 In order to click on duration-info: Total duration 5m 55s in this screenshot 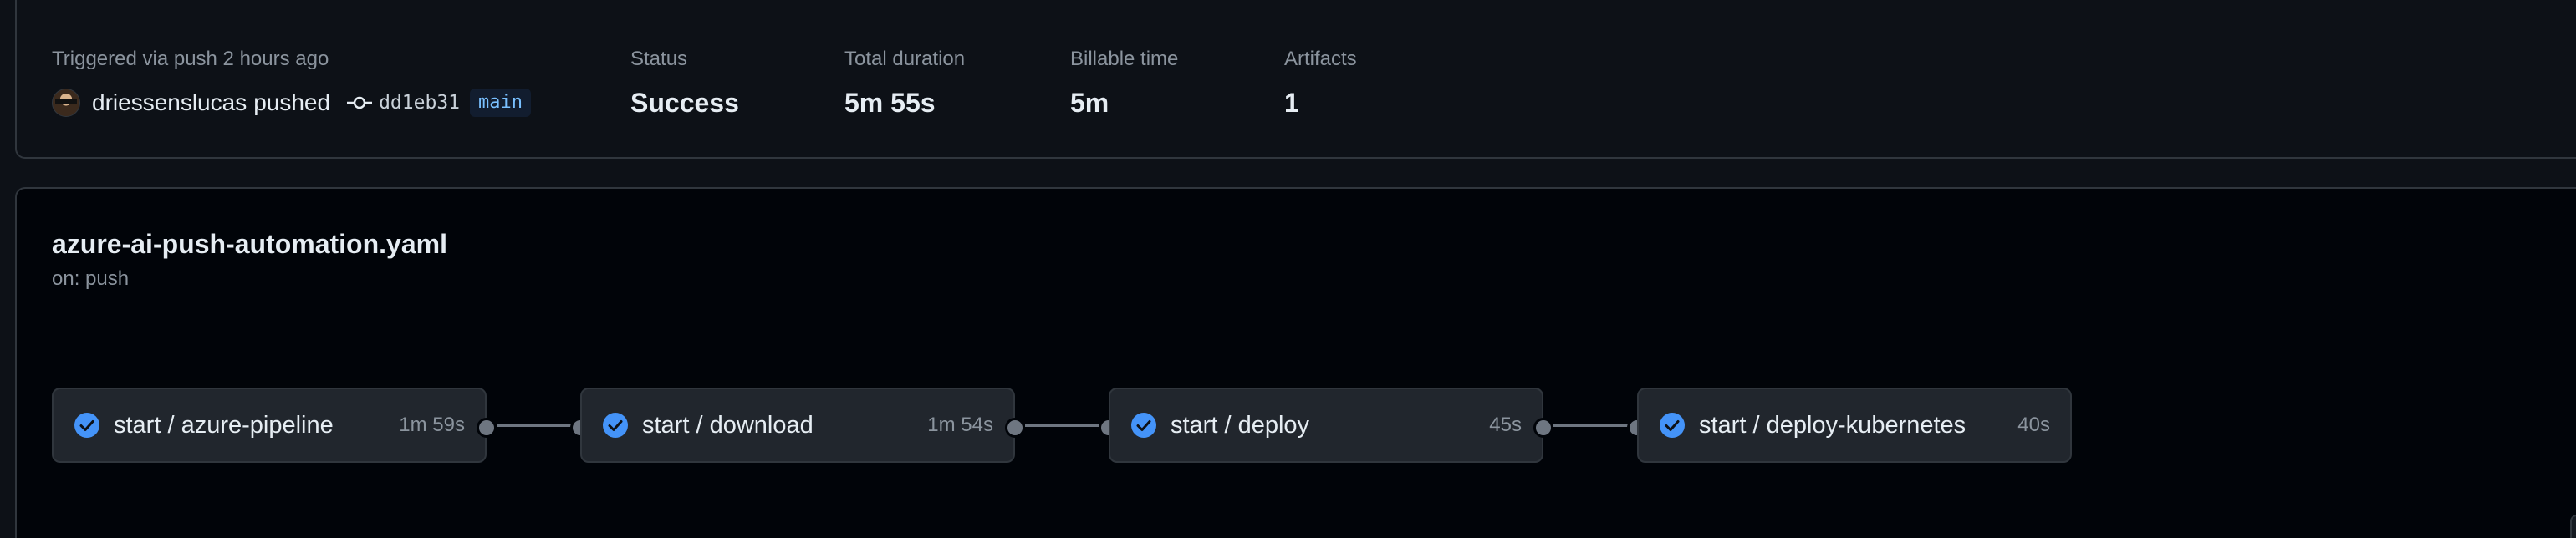, I will do `click(904, 82)`.